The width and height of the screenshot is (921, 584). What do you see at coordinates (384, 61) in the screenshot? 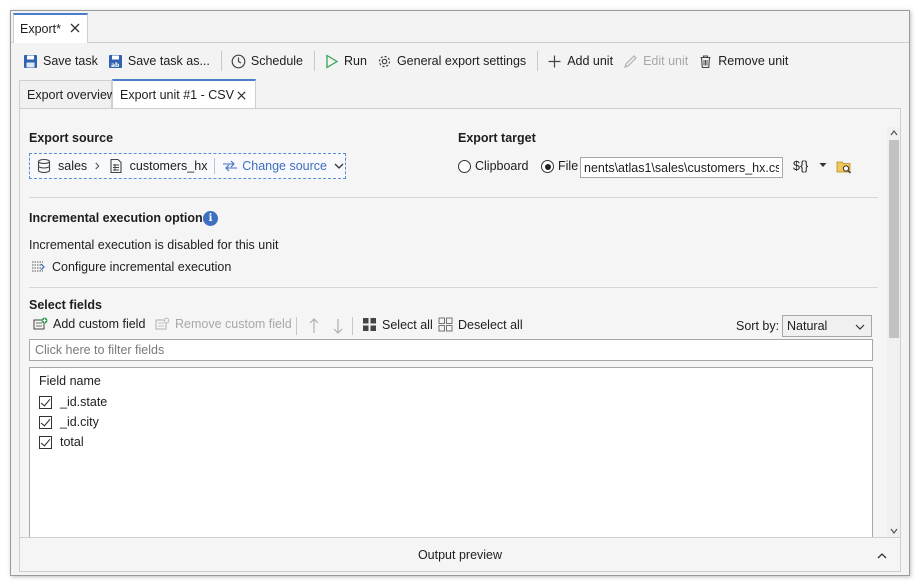
I see `gear-icon` at bounding box center [384, 61].